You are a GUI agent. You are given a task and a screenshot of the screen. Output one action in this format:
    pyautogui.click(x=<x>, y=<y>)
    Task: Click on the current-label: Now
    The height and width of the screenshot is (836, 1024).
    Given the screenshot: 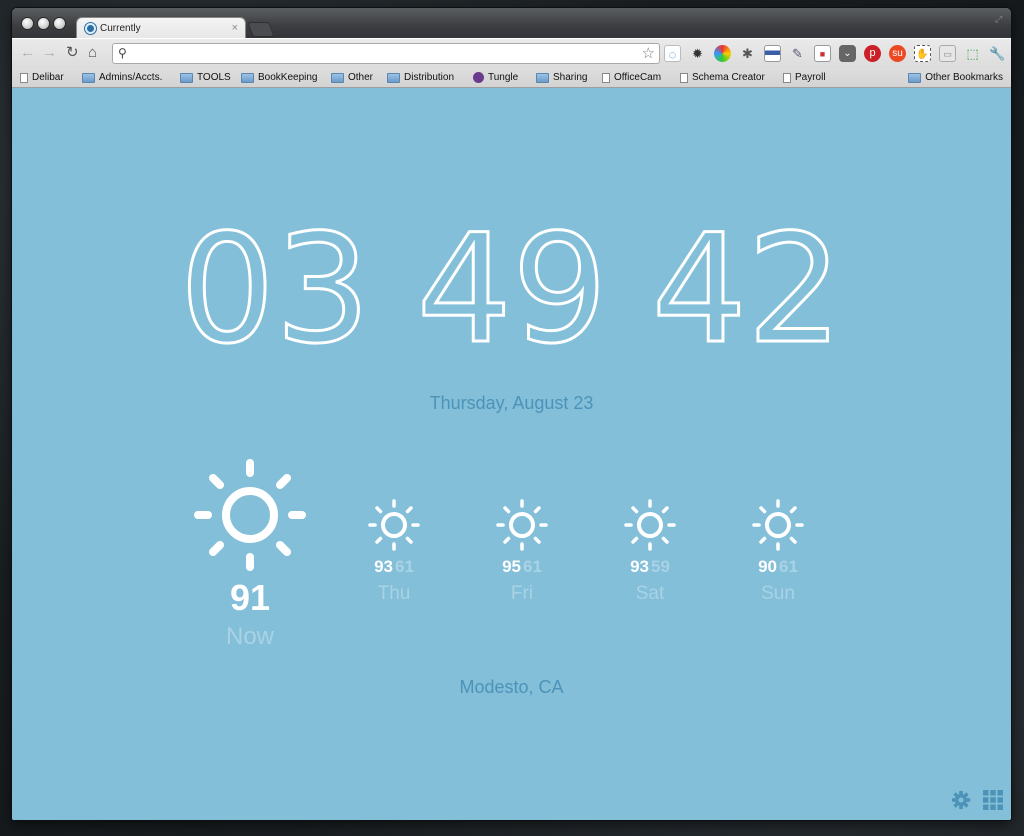 What is the action you would take?
    pyautogui.click(x=249, y=636)
    